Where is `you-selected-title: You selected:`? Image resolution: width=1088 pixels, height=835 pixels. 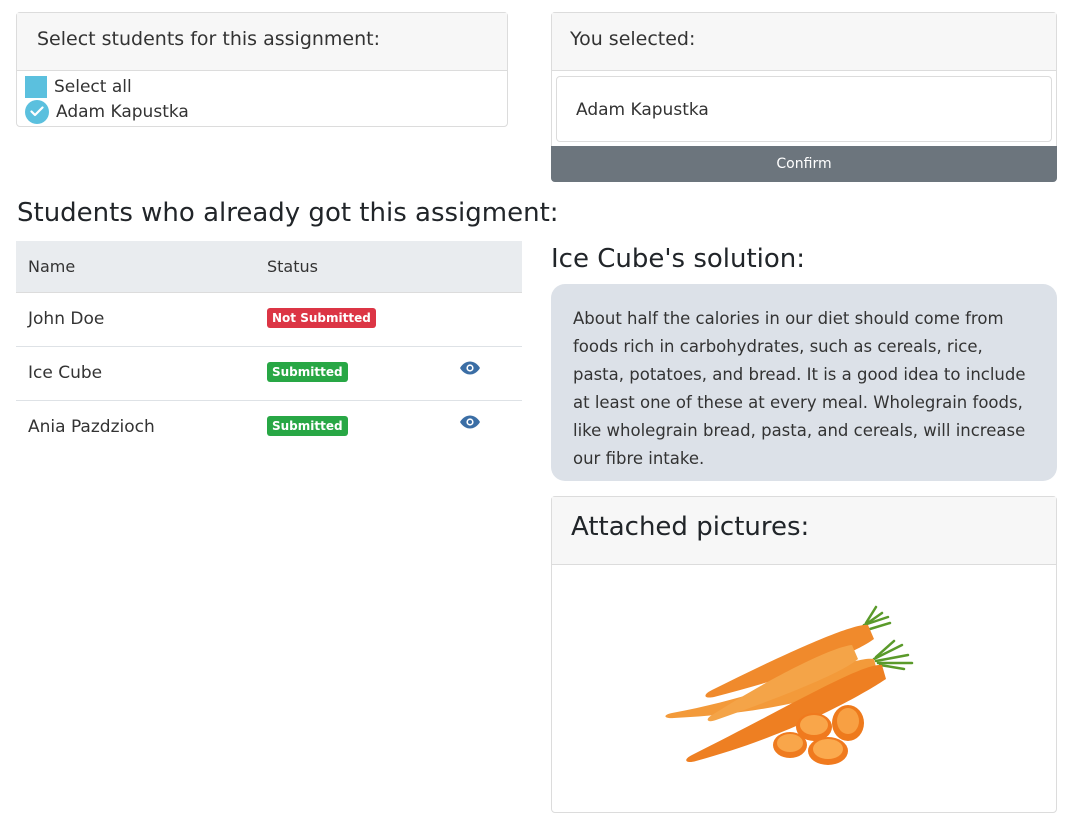
you-selected-title: You selected: is located at coordinates (804, 42).